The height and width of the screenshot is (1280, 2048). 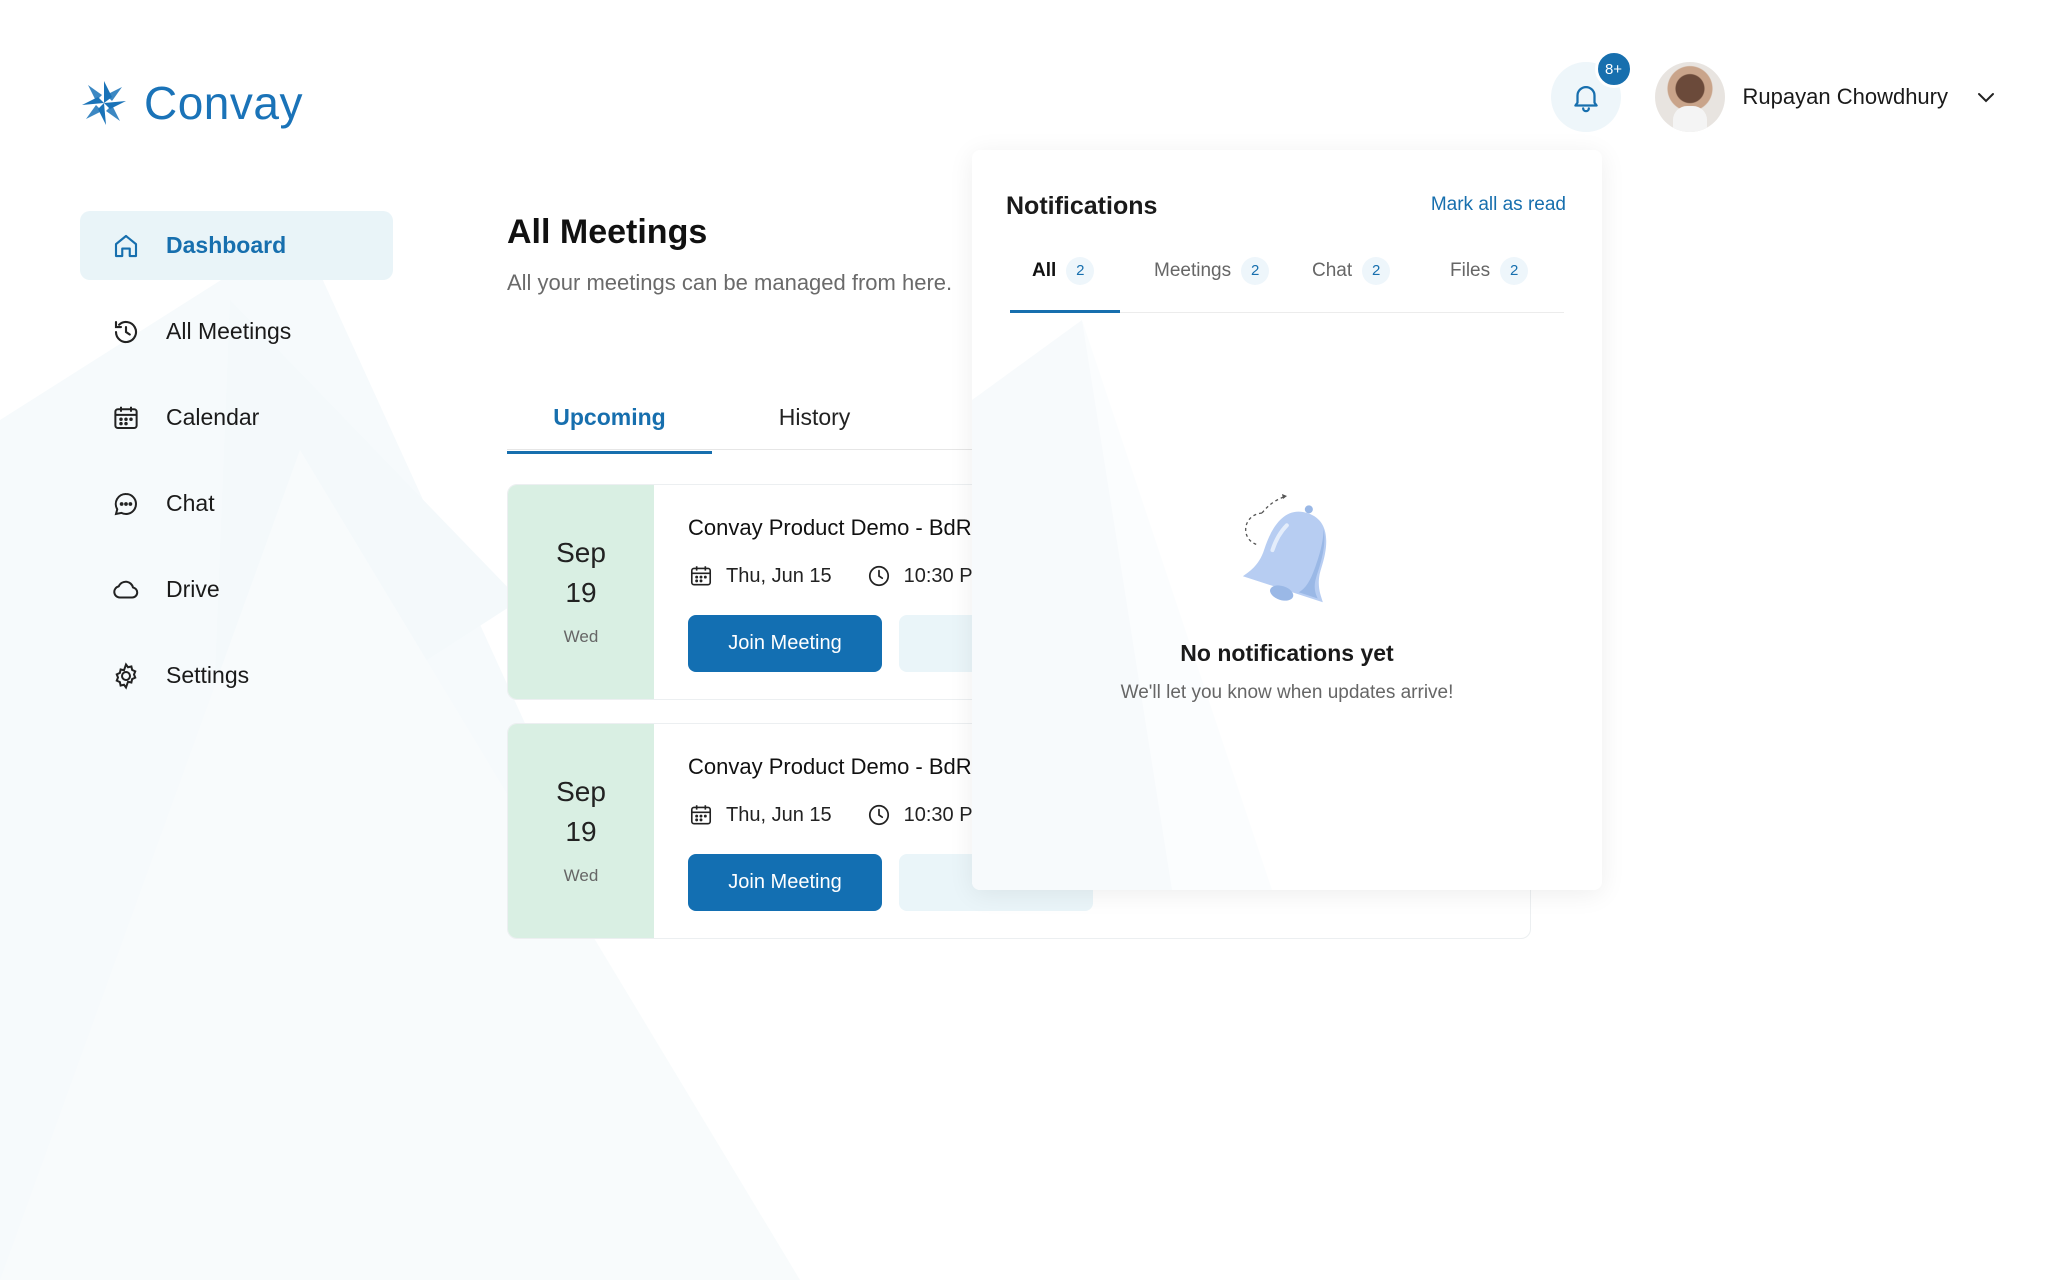 I want to click on bell-icon, so click(x=1585, y=99).